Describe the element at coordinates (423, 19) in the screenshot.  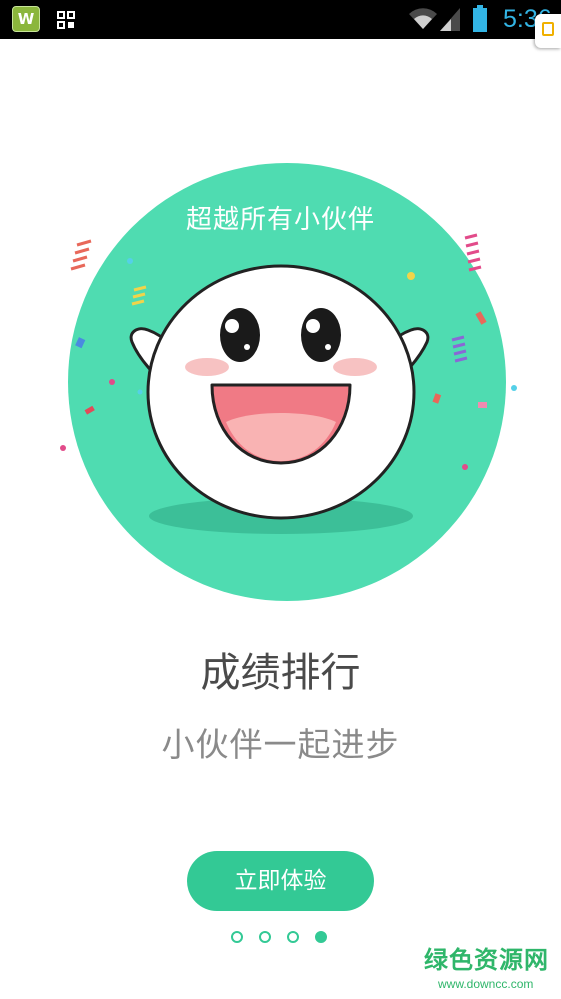
I see `wifi-icon` at that location.